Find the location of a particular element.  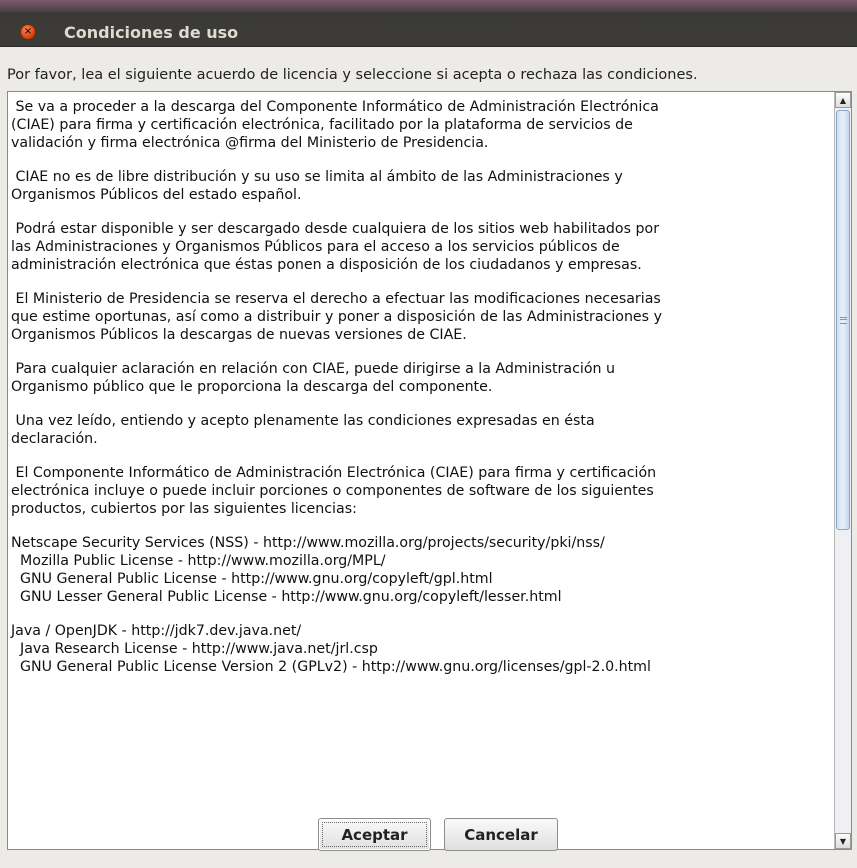

window-titlebar: × Condiciones de uso is located at coordinates (428, 23).